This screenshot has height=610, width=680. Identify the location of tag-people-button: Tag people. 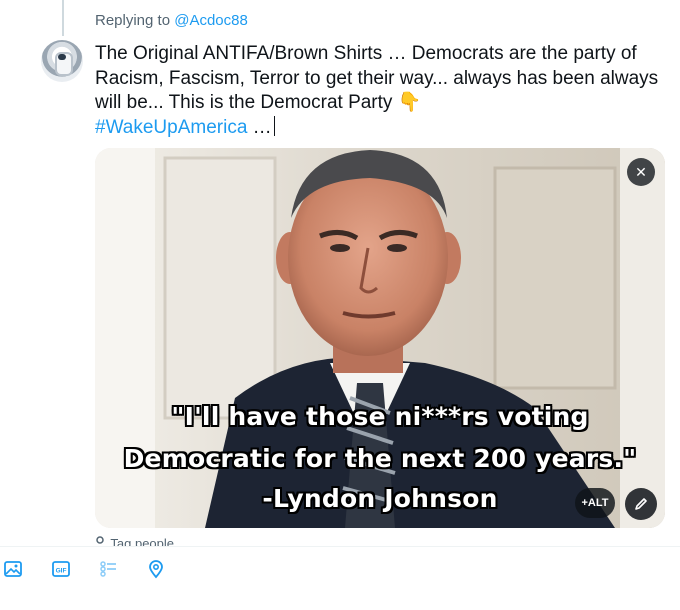
(134, 541).